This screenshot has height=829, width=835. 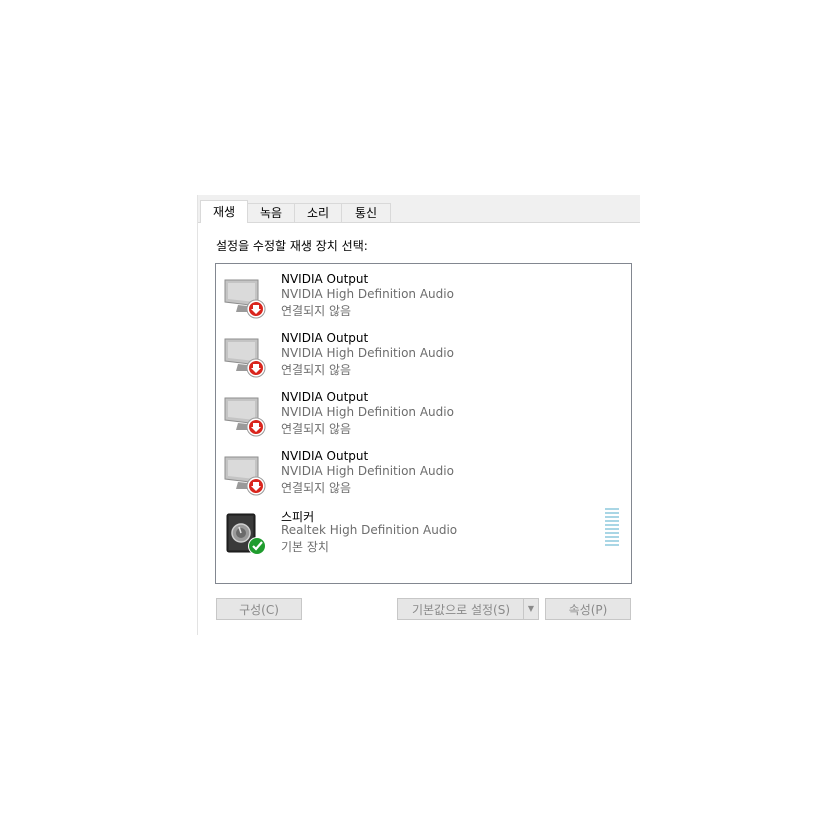 I want to click on tab-recording: 녹음, so click(x=271, y=212).